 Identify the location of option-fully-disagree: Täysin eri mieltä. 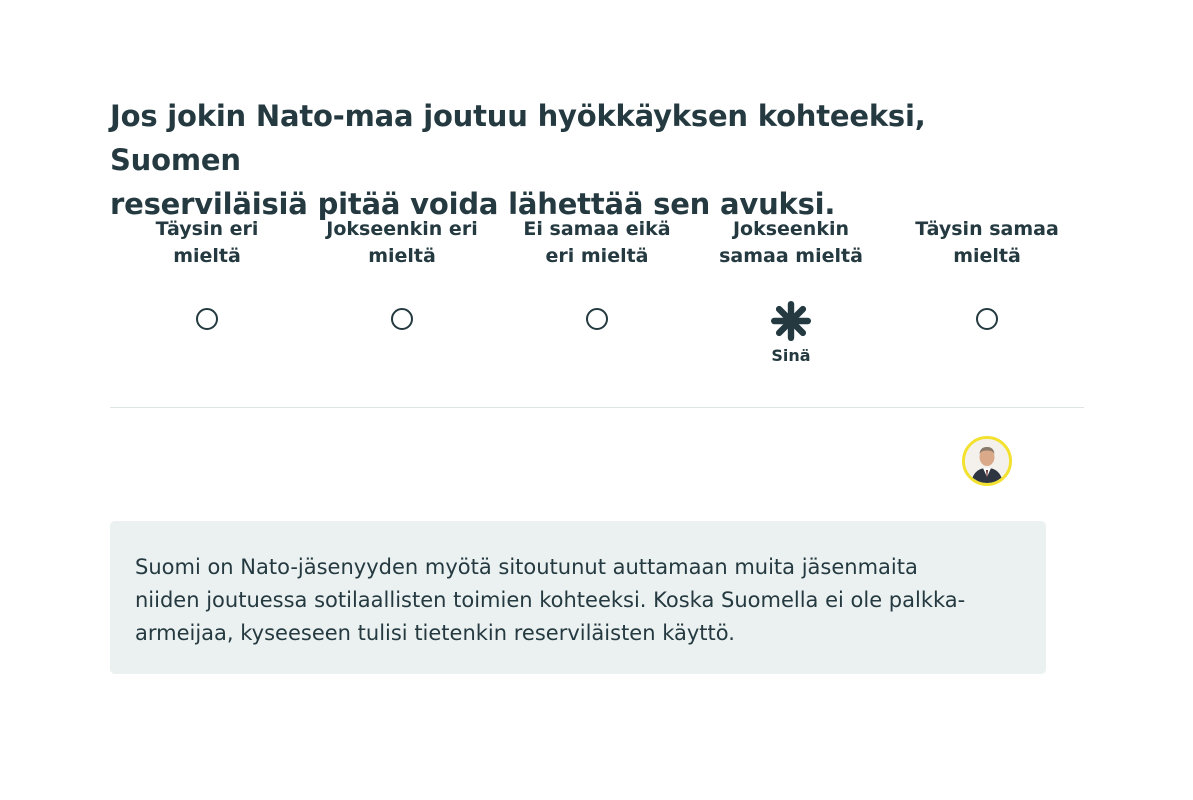
(207, 273).